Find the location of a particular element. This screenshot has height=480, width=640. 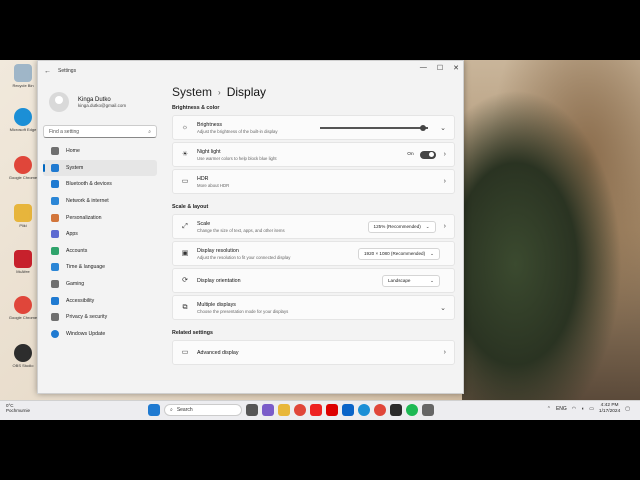

desktop-icon-mcafee: McAfee is located at coordinates (23, 262).